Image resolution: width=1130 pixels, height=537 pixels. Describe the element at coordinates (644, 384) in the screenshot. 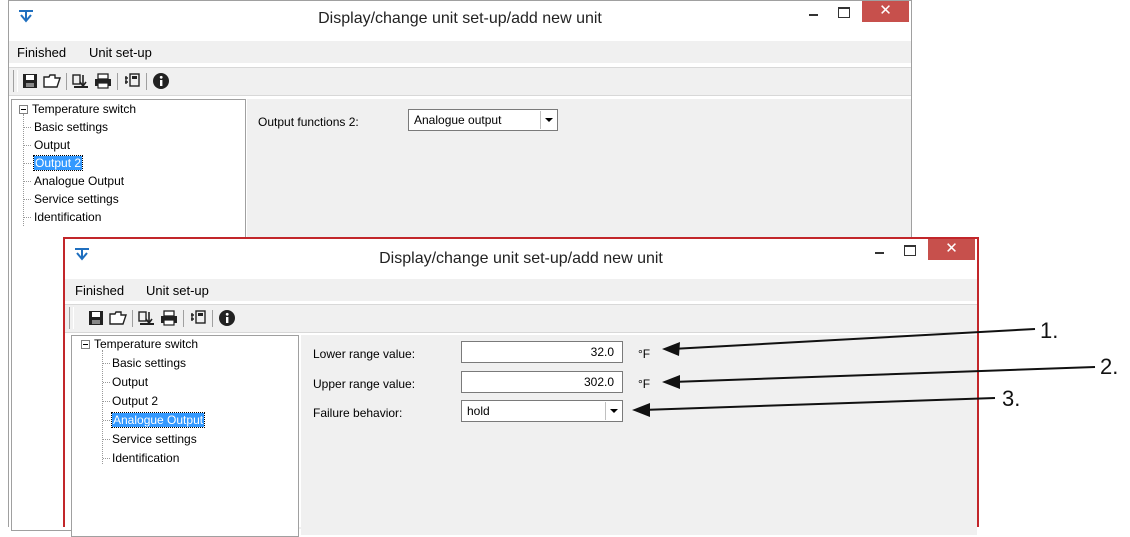

I see `upper-range-unit: °F` at that location.